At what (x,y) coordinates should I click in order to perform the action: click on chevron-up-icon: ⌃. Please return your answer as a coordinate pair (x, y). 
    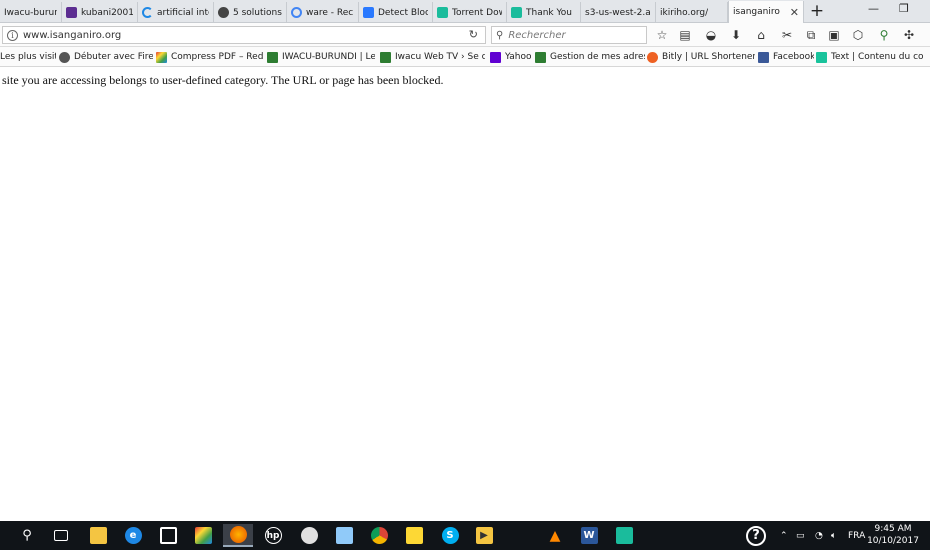
    Looking at the image, I should click on (784, 535).